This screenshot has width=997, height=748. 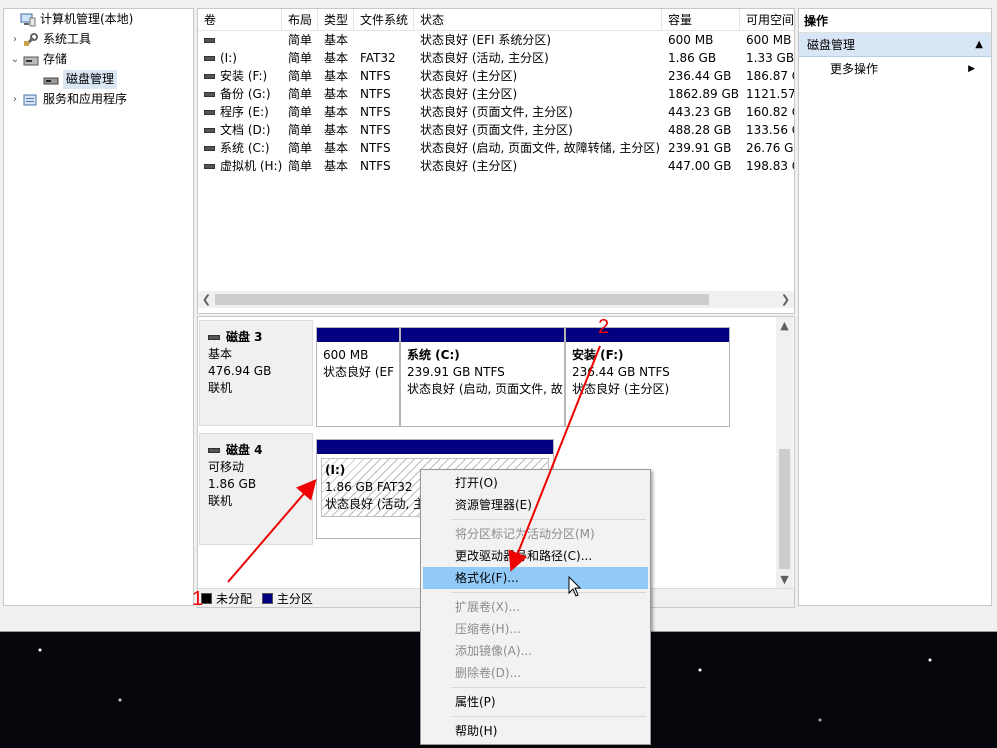 What do you see at coordinates (15, 59) in the screenshot?
I see `chevron-down-icon: ⌄` at bounding box center [15, 59].